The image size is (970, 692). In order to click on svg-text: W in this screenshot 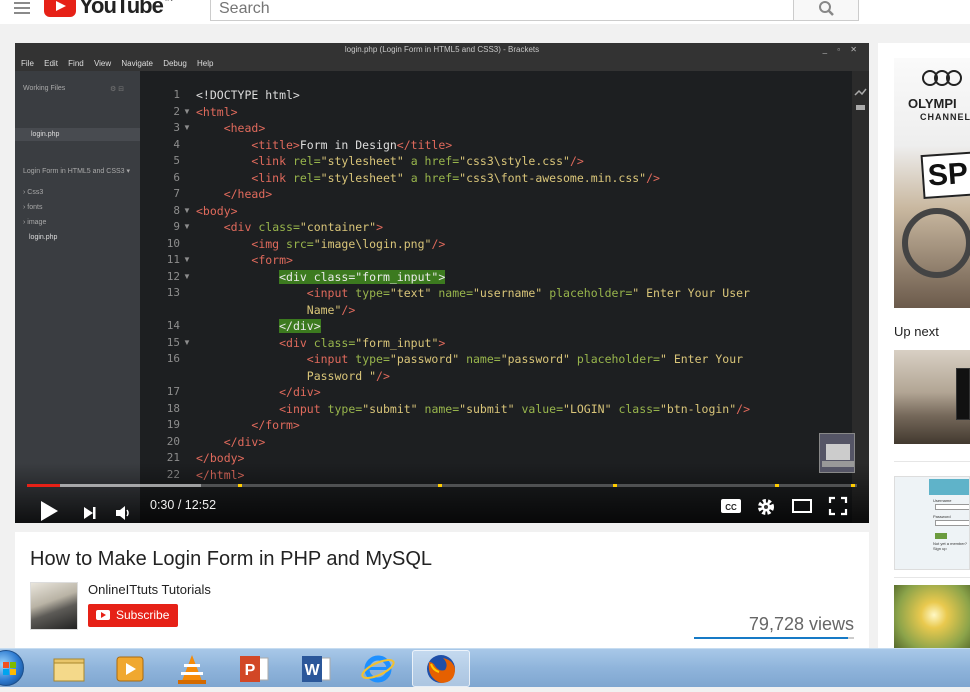, I will do `click(312, 670)`.